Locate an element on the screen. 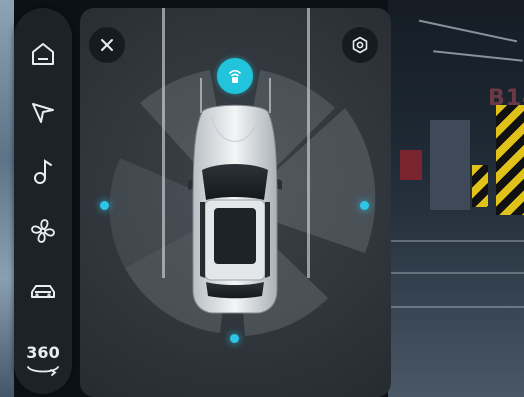 This screenshot has width=524, height=397. sensor-right is located at coordinates (364, 205).